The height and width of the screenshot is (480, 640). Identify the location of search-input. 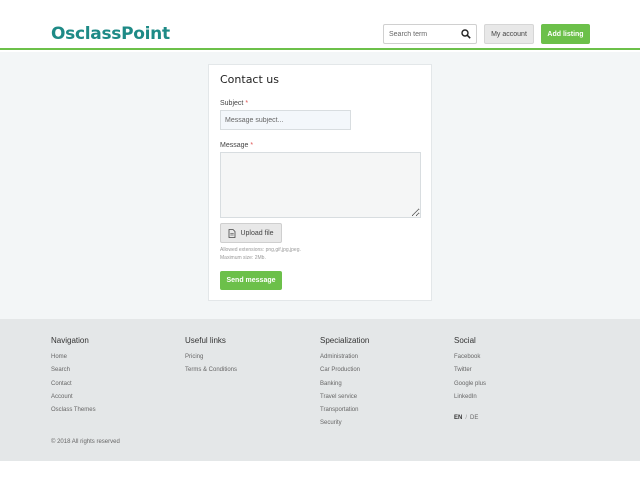
(424, 34).